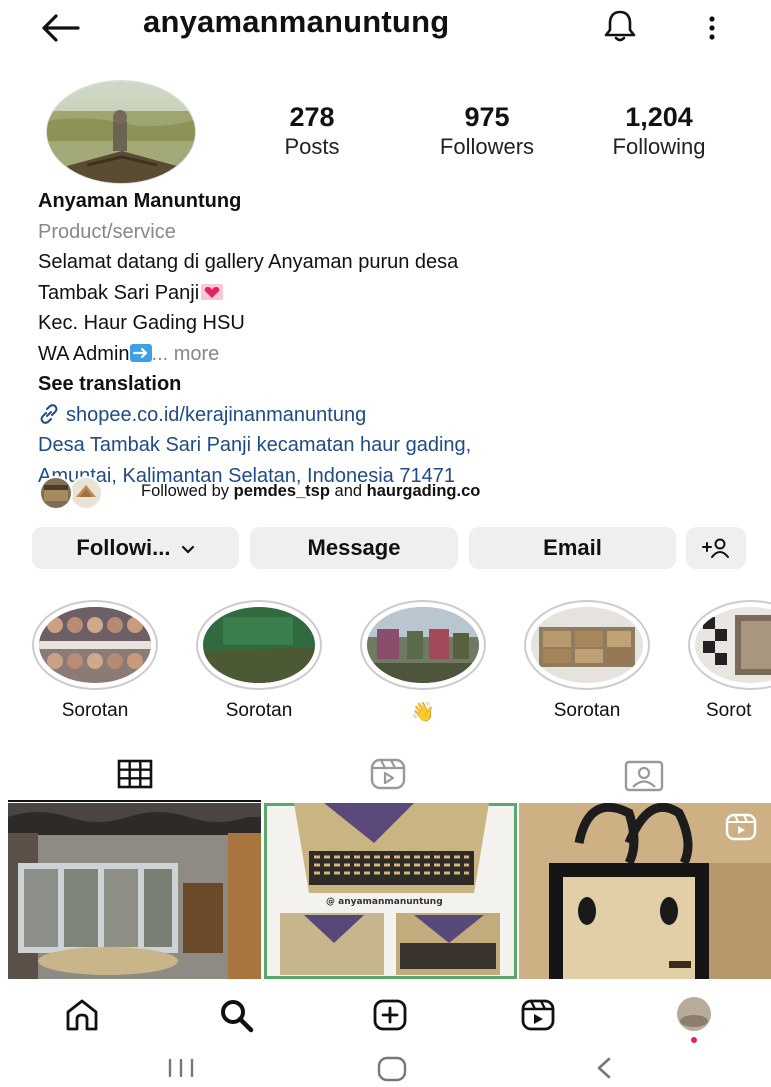  I want to click on highlight-1-label: Sorotan, so click(95, 710).